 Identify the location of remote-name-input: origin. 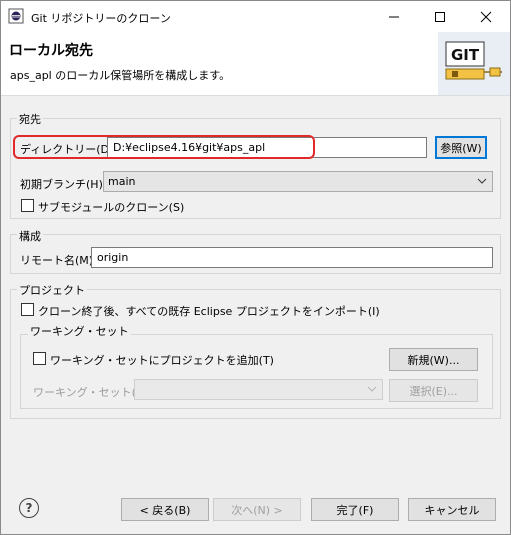
(292, 257).